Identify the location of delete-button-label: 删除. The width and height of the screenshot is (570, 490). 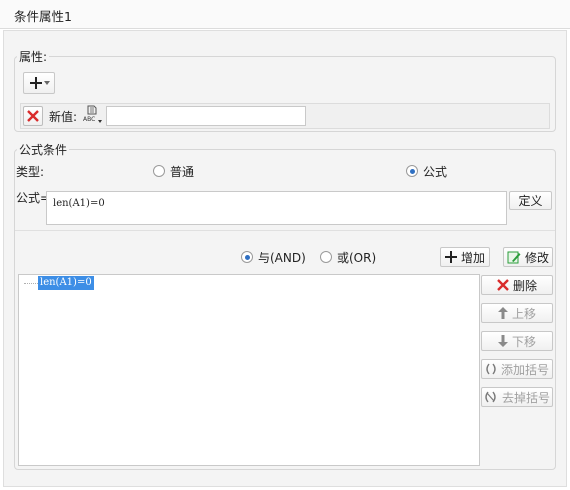
(524, 285).